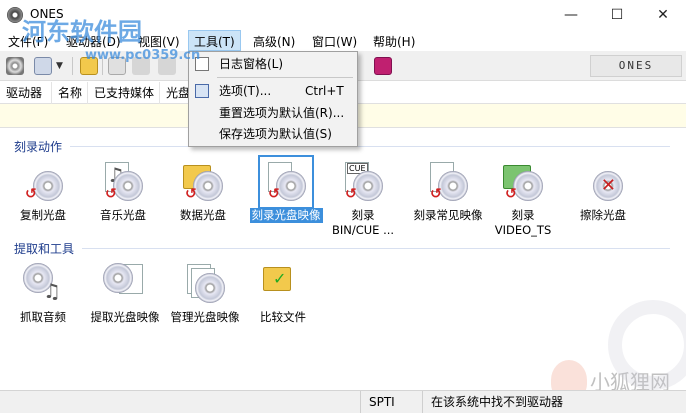  Describe the element at coordinates (343, 15) in the screenshot. I see `title-bar: ONES — ☐ ✕` at that location.